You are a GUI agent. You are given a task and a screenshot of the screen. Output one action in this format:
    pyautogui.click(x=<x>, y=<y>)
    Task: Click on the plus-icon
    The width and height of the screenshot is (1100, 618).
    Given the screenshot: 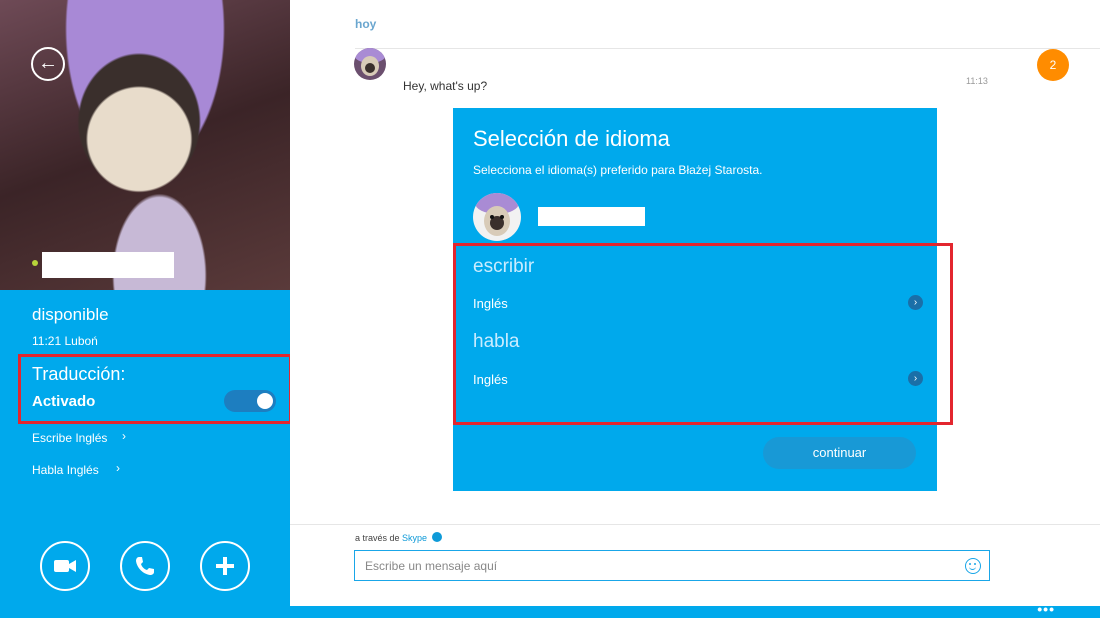 What is the action you would take?
    pyautogui.click(x=225, y=566)
    